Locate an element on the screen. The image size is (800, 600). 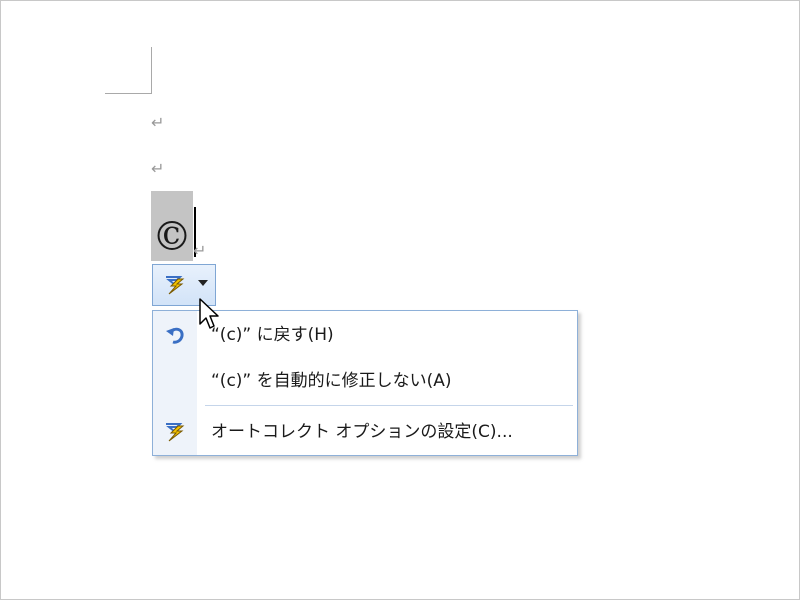
undo-arrow-icon is located at coordinates (176, 335).